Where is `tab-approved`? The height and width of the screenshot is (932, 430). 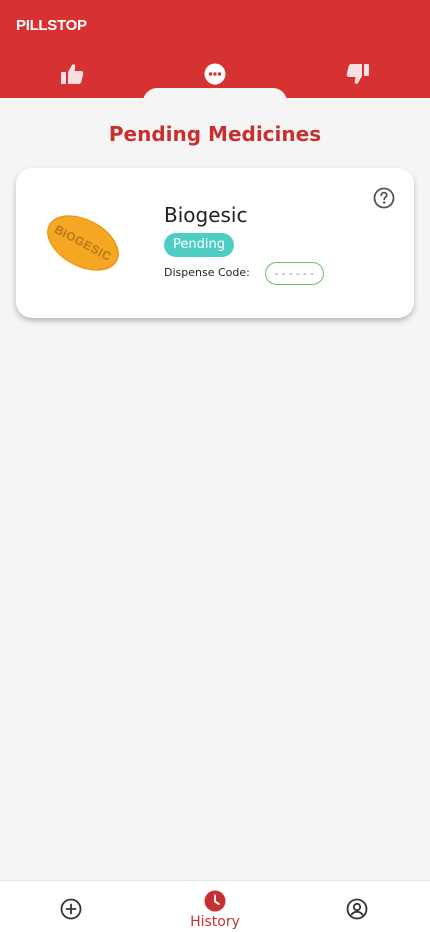
tab-approved is located at coordinates (72, 74).